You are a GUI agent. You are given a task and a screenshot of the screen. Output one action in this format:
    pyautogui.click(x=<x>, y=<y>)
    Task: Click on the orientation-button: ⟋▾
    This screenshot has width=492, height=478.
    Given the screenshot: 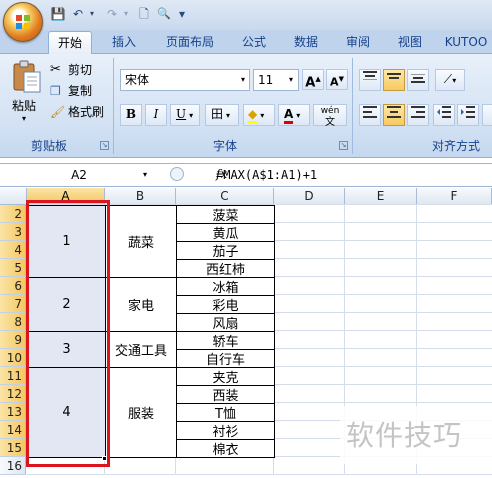 What is the action you would take?
    pyautogui.click(x=450, y=80)
    